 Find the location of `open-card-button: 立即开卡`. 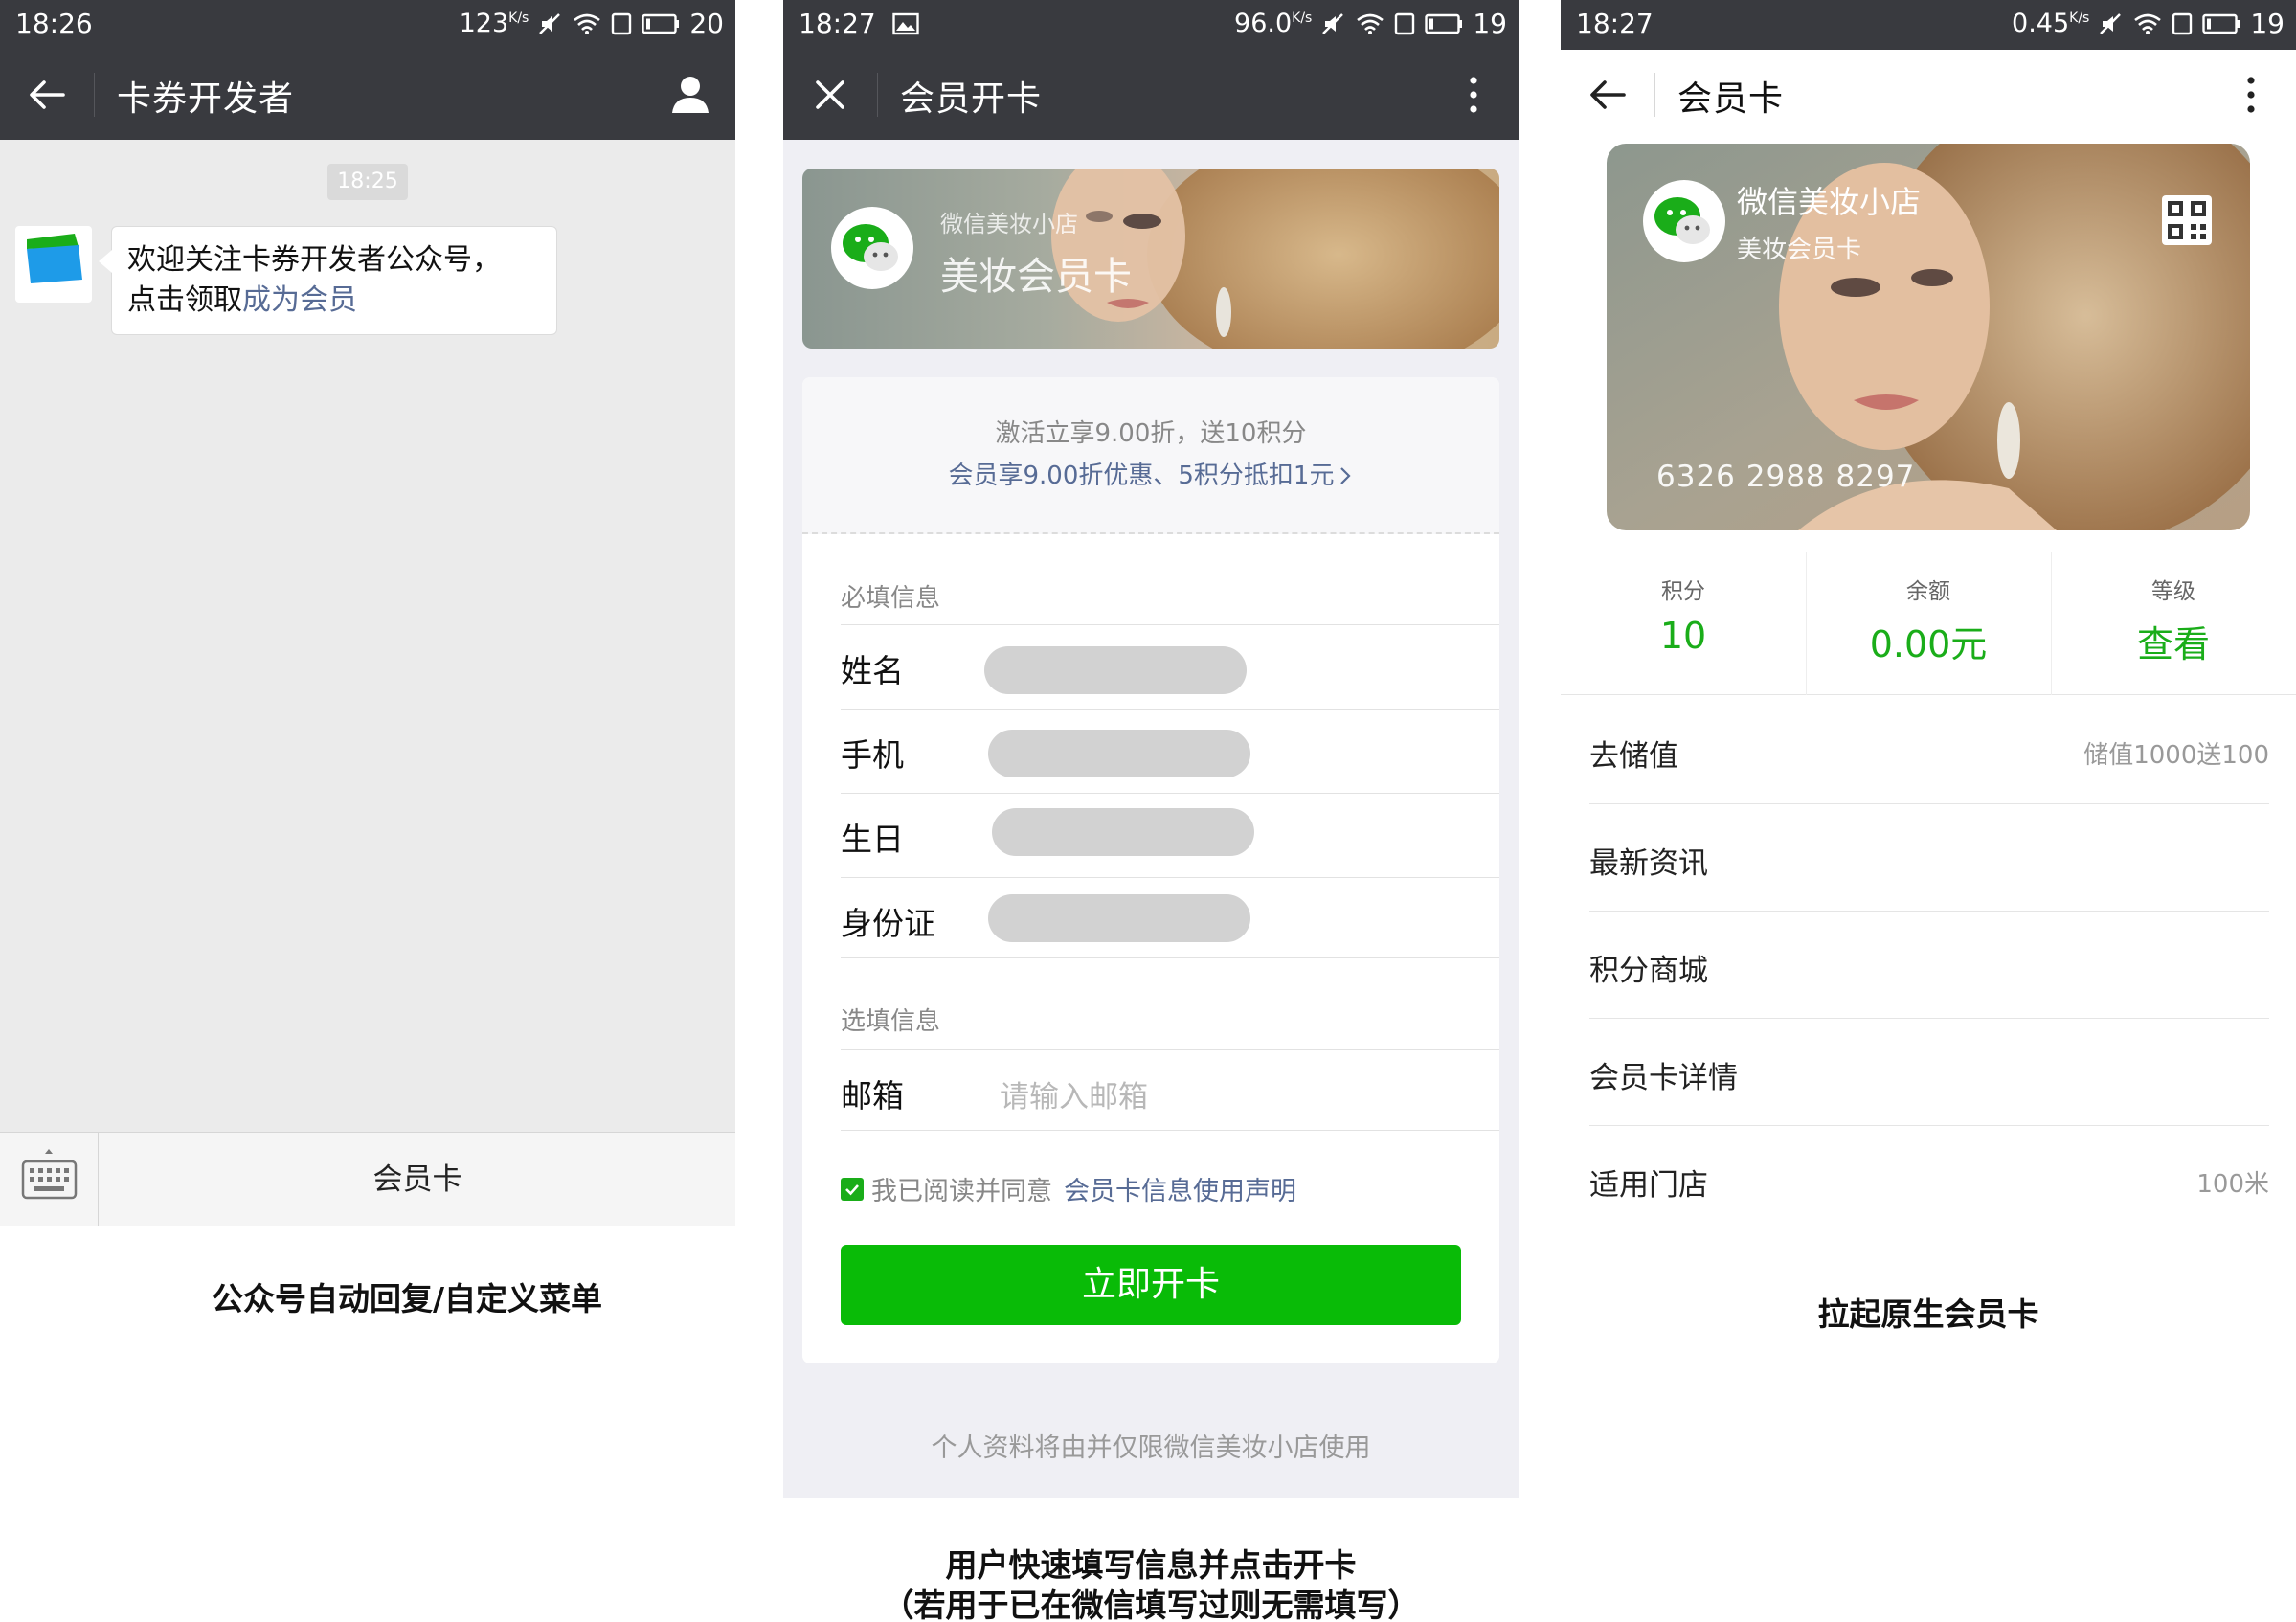

open-card-button: 立即开卡 is located at coordinates (1151, 1285).